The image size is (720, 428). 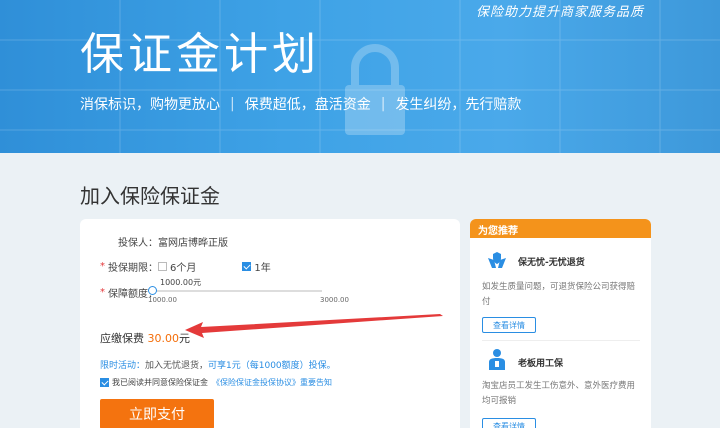 What do you see at coordinates (334, 300) in the screenshot?
I see `slider-max: 3000.00` at bounding box center [334, 300].